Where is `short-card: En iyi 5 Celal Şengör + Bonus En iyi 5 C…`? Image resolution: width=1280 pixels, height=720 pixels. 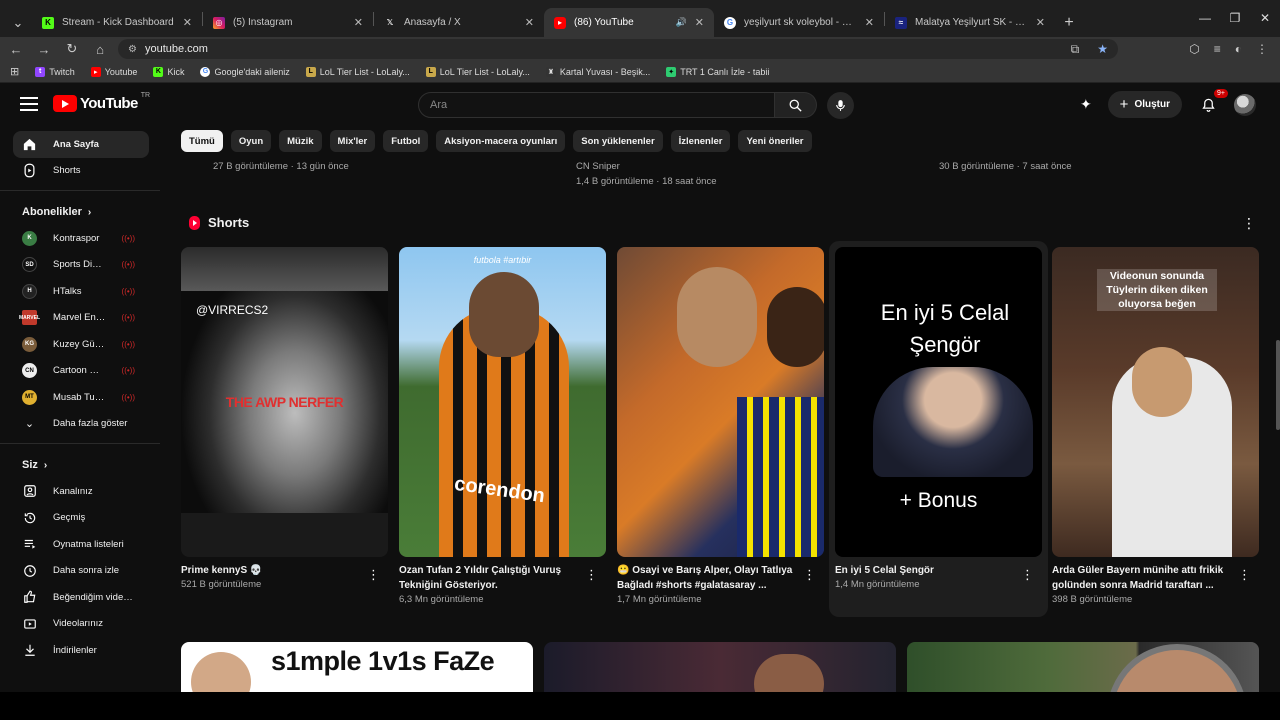 short-card: En iyi 5 Celal Şengör + Bonus En iyi 5 C… is located at coordinates (938, 418).